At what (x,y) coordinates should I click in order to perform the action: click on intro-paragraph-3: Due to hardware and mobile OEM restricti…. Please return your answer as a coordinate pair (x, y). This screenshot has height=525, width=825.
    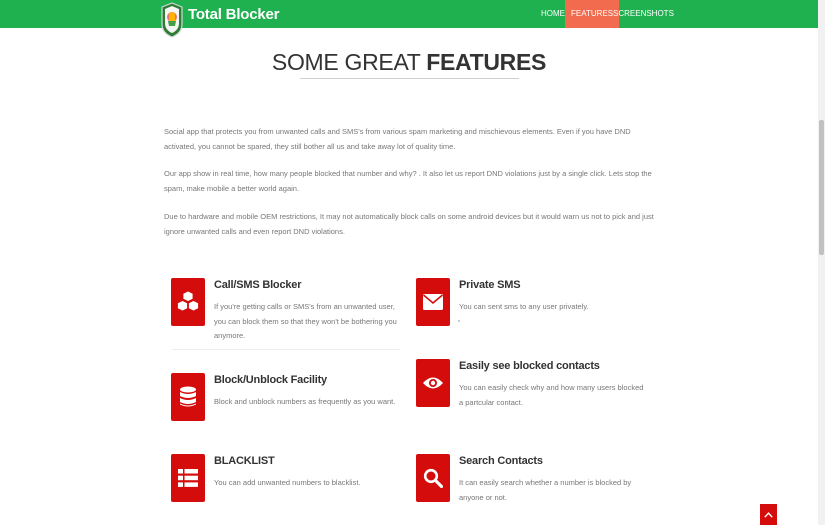
    Looking at the image, I should click on (409, 224).